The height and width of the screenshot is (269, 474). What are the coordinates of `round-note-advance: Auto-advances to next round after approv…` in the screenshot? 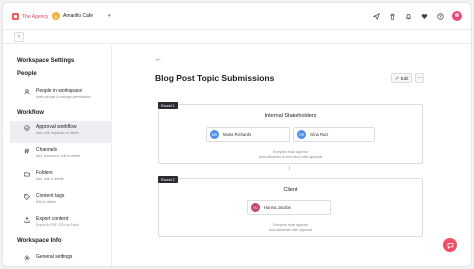 It's located at (290, 156).